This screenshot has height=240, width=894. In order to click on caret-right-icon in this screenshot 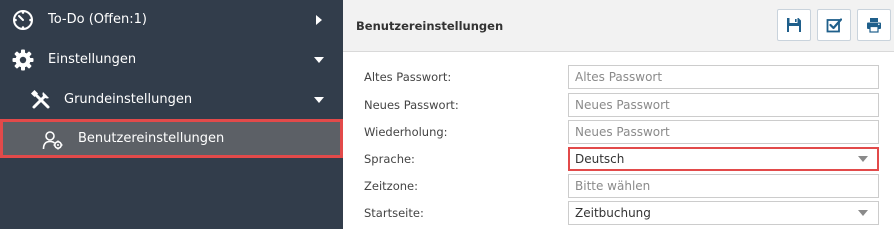, I will do `click(319, 20)`.